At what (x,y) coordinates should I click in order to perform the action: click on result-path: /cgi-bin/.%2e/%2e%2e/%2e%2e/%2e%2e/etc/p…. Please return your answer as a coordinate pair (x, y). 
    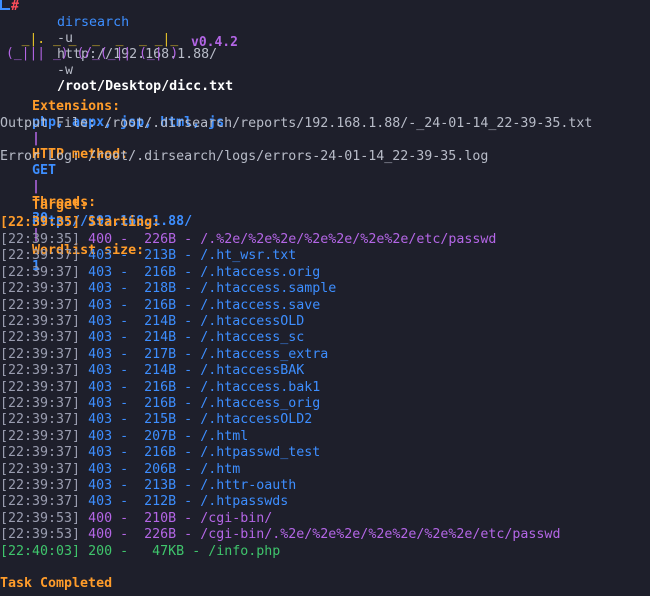
    Looking at the image, I should click on (380, 535).